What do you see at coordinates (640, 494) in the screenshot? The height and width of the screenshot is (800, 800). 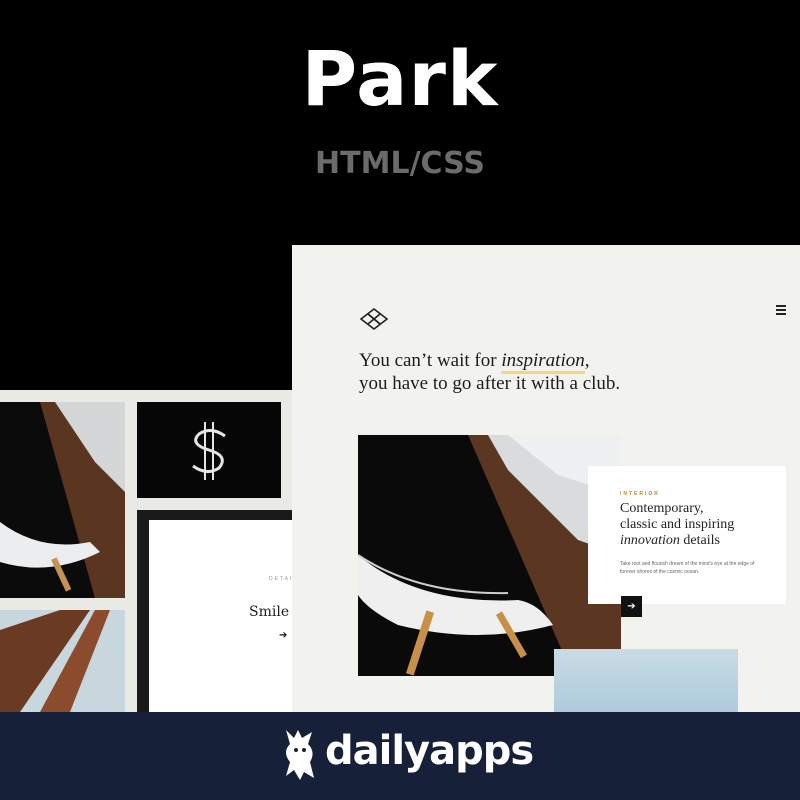 I see `card-label: INTERIOR` at bounding box center [640, 494].